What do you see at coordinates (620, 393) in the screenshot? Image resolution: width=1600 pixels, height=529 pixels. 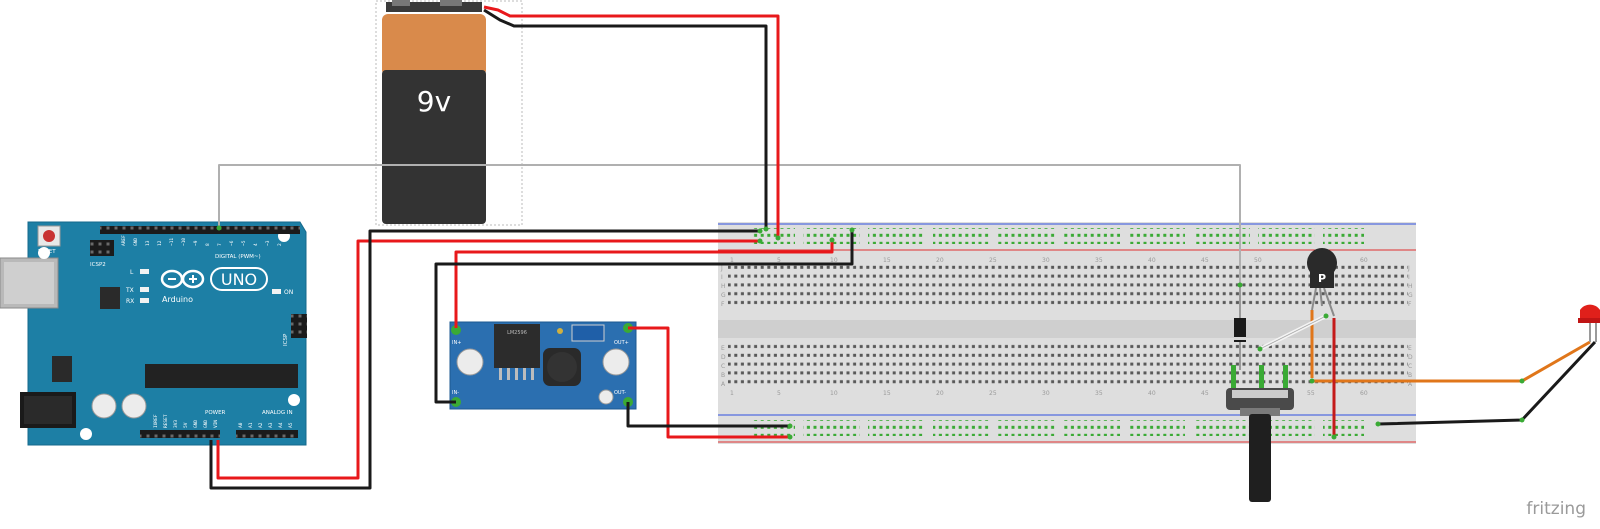 I see `out-minus-label: OUT-` at bounding box center [620, 393].